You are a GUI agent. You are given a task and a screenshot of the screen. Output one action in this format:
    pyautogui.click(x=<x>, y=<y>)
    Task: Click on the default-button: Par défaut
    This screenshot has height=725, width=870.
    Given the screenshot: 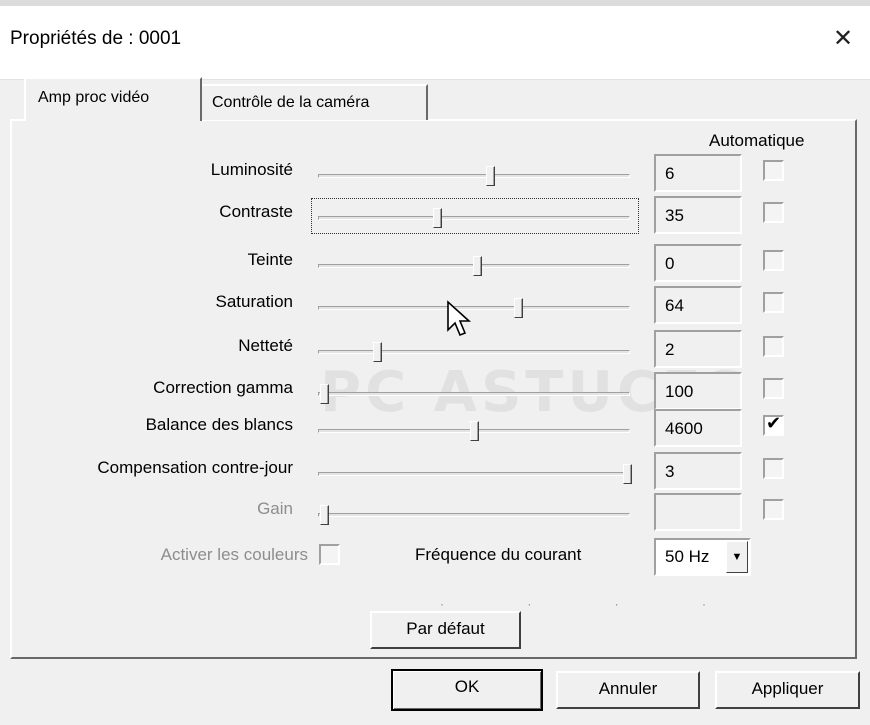 What is the action you would take?
    pyautogui.click(x=445, y=630)
    